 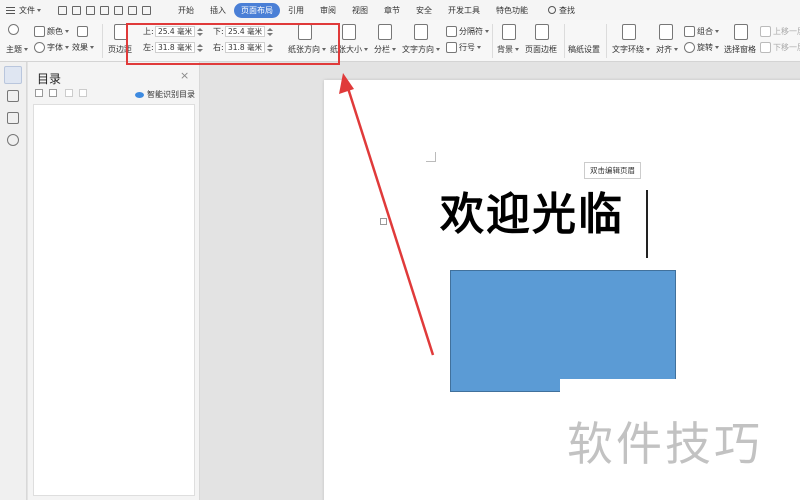 What do you see at coordinates (390, 220) in the screenshot?
I see `arrow-shaft` at bounding box center [390, 220].